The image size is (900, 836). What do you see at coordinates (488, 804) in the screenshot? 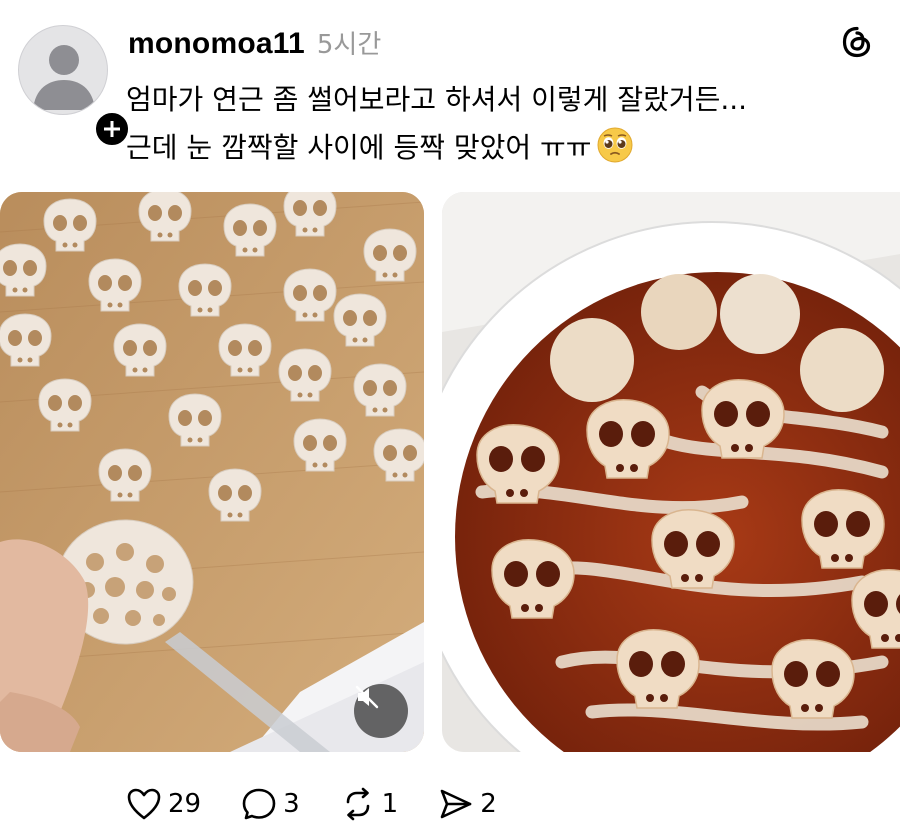
I see `share-count: 2` at bounding box center [488, 804].